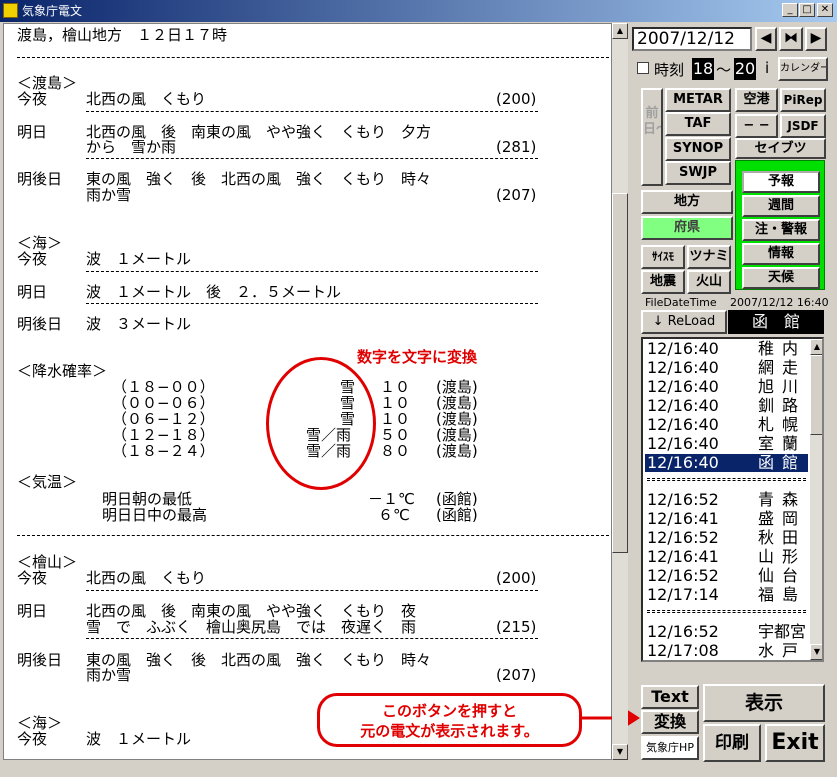  I want to click on forecast-button: 予報, so click(781, 182).